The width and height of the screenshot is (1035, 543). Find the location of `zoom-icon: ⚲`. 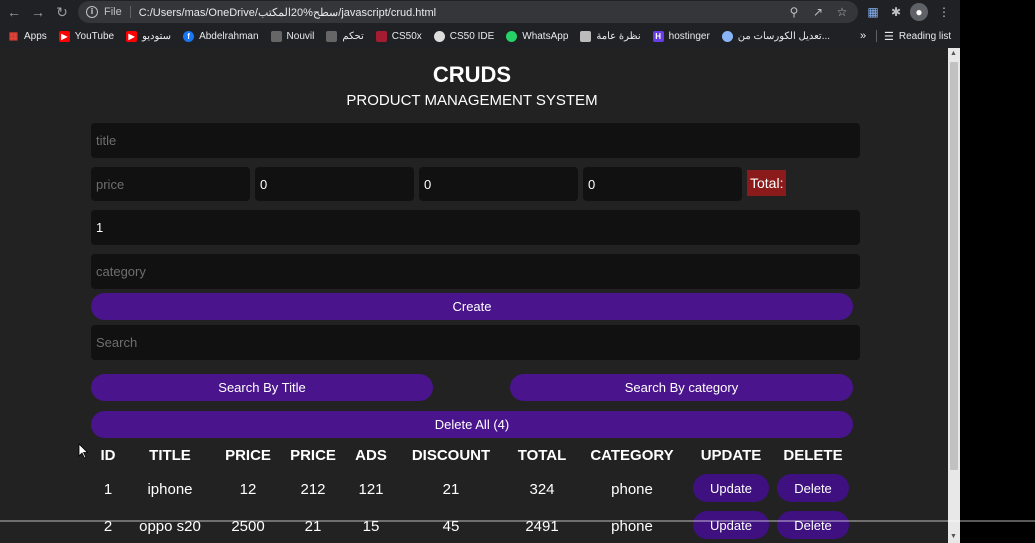

zoom-icon: ⚲ is located at coordinates (794, 12).